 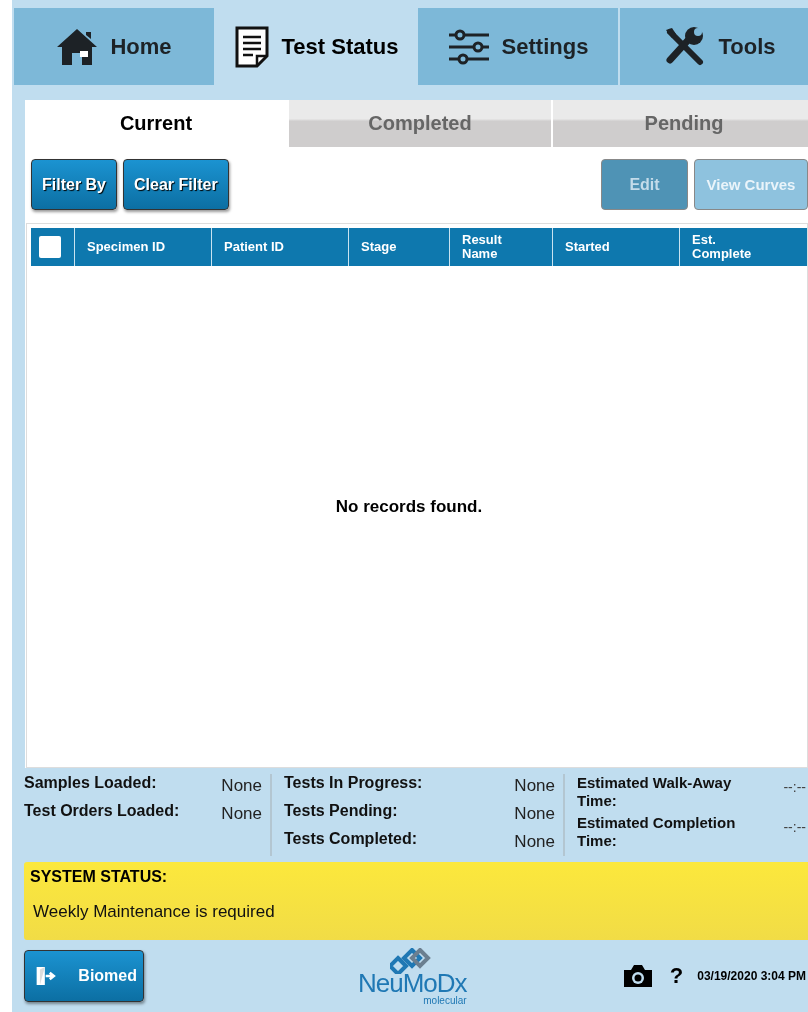 I want to click on column-header: Est. Complete, so click(x=724, y=247).